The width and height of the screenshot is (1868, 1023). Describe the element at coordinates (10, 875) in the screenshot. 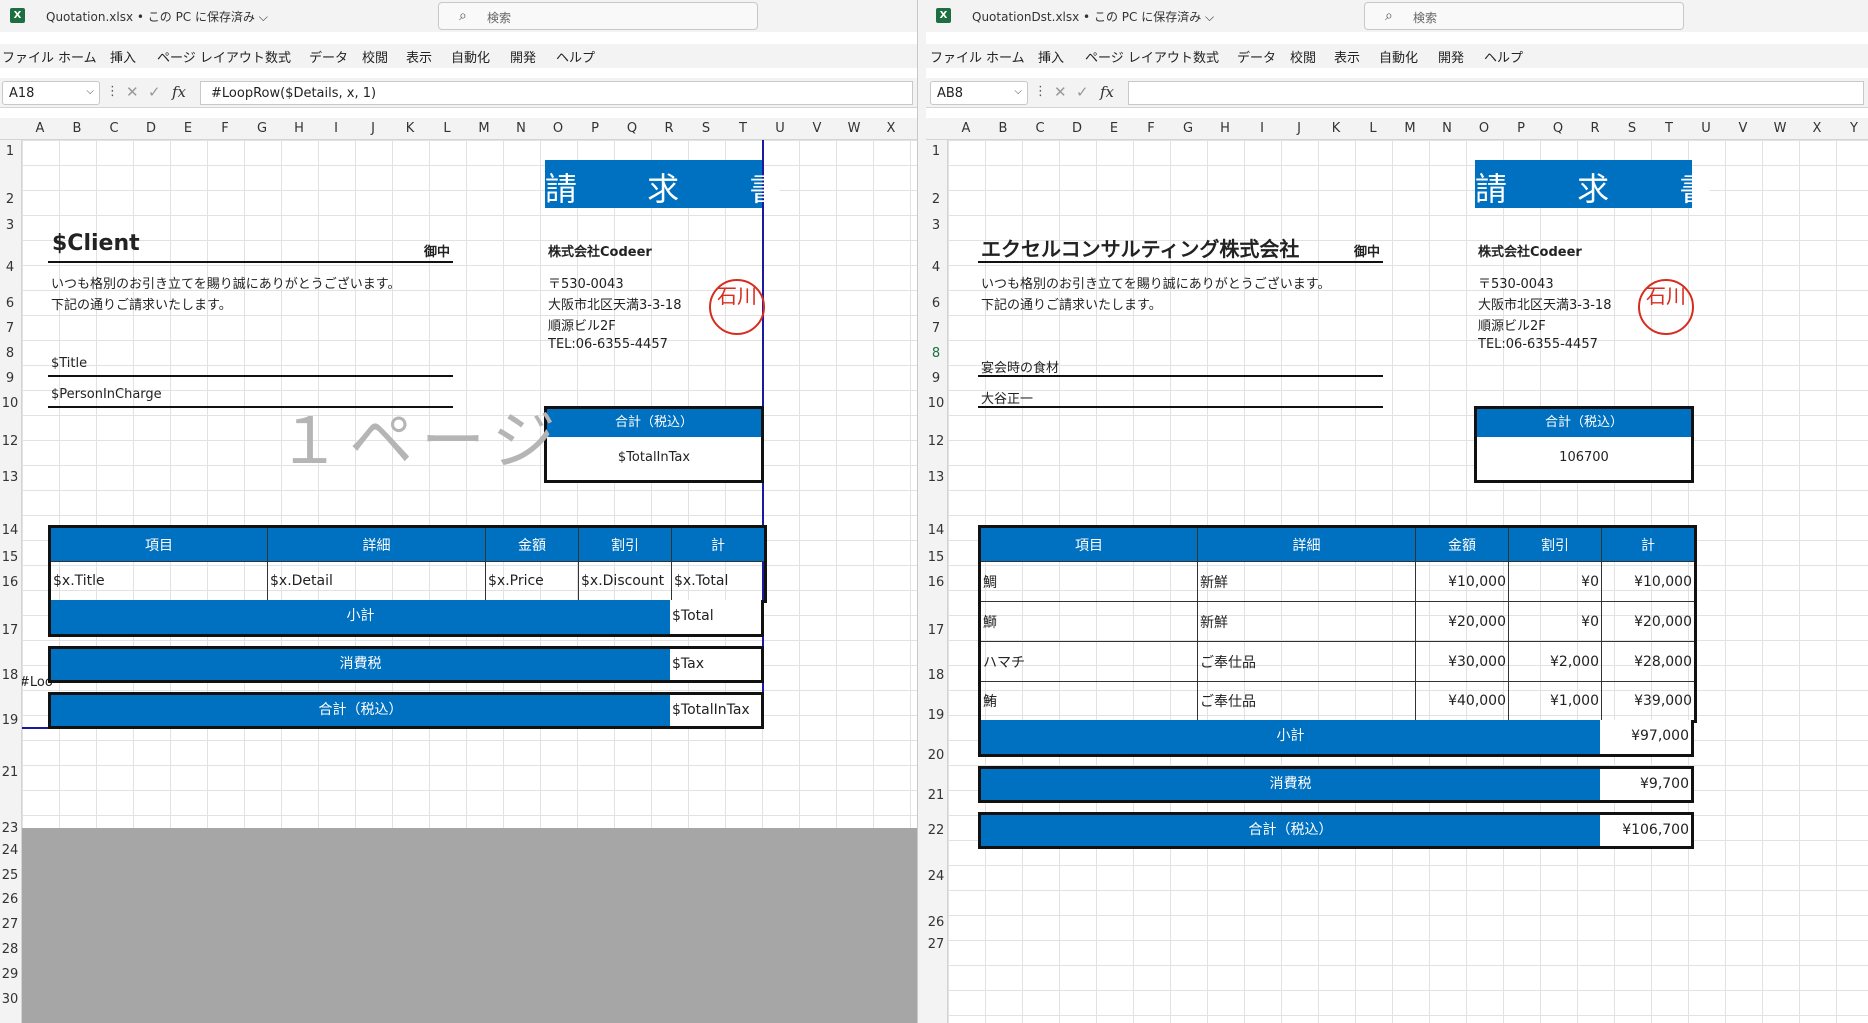

I see `row-header: 25` at that location.